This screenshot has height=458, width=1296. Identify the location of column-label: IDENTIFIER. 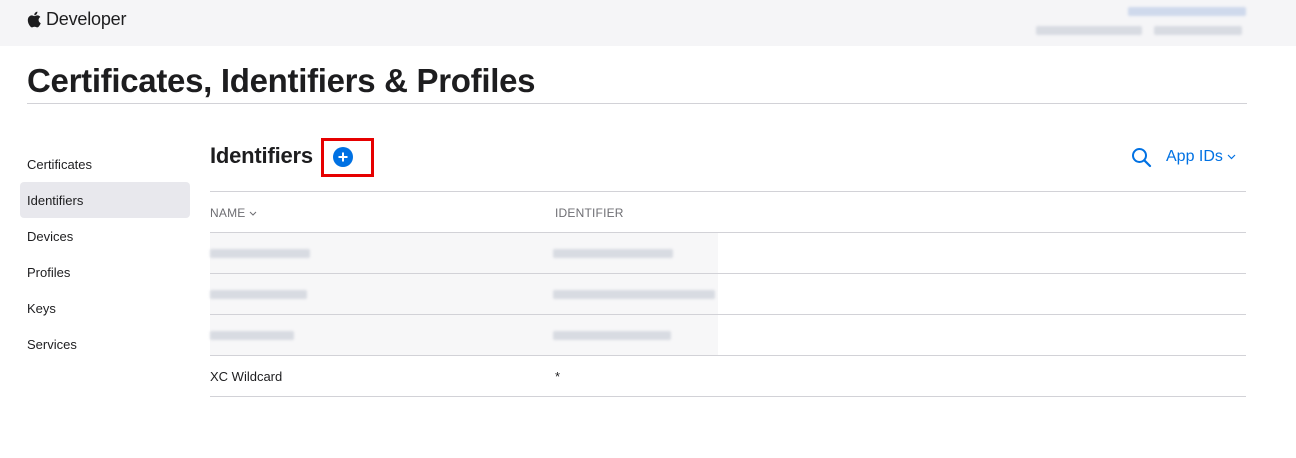
(589, 213).